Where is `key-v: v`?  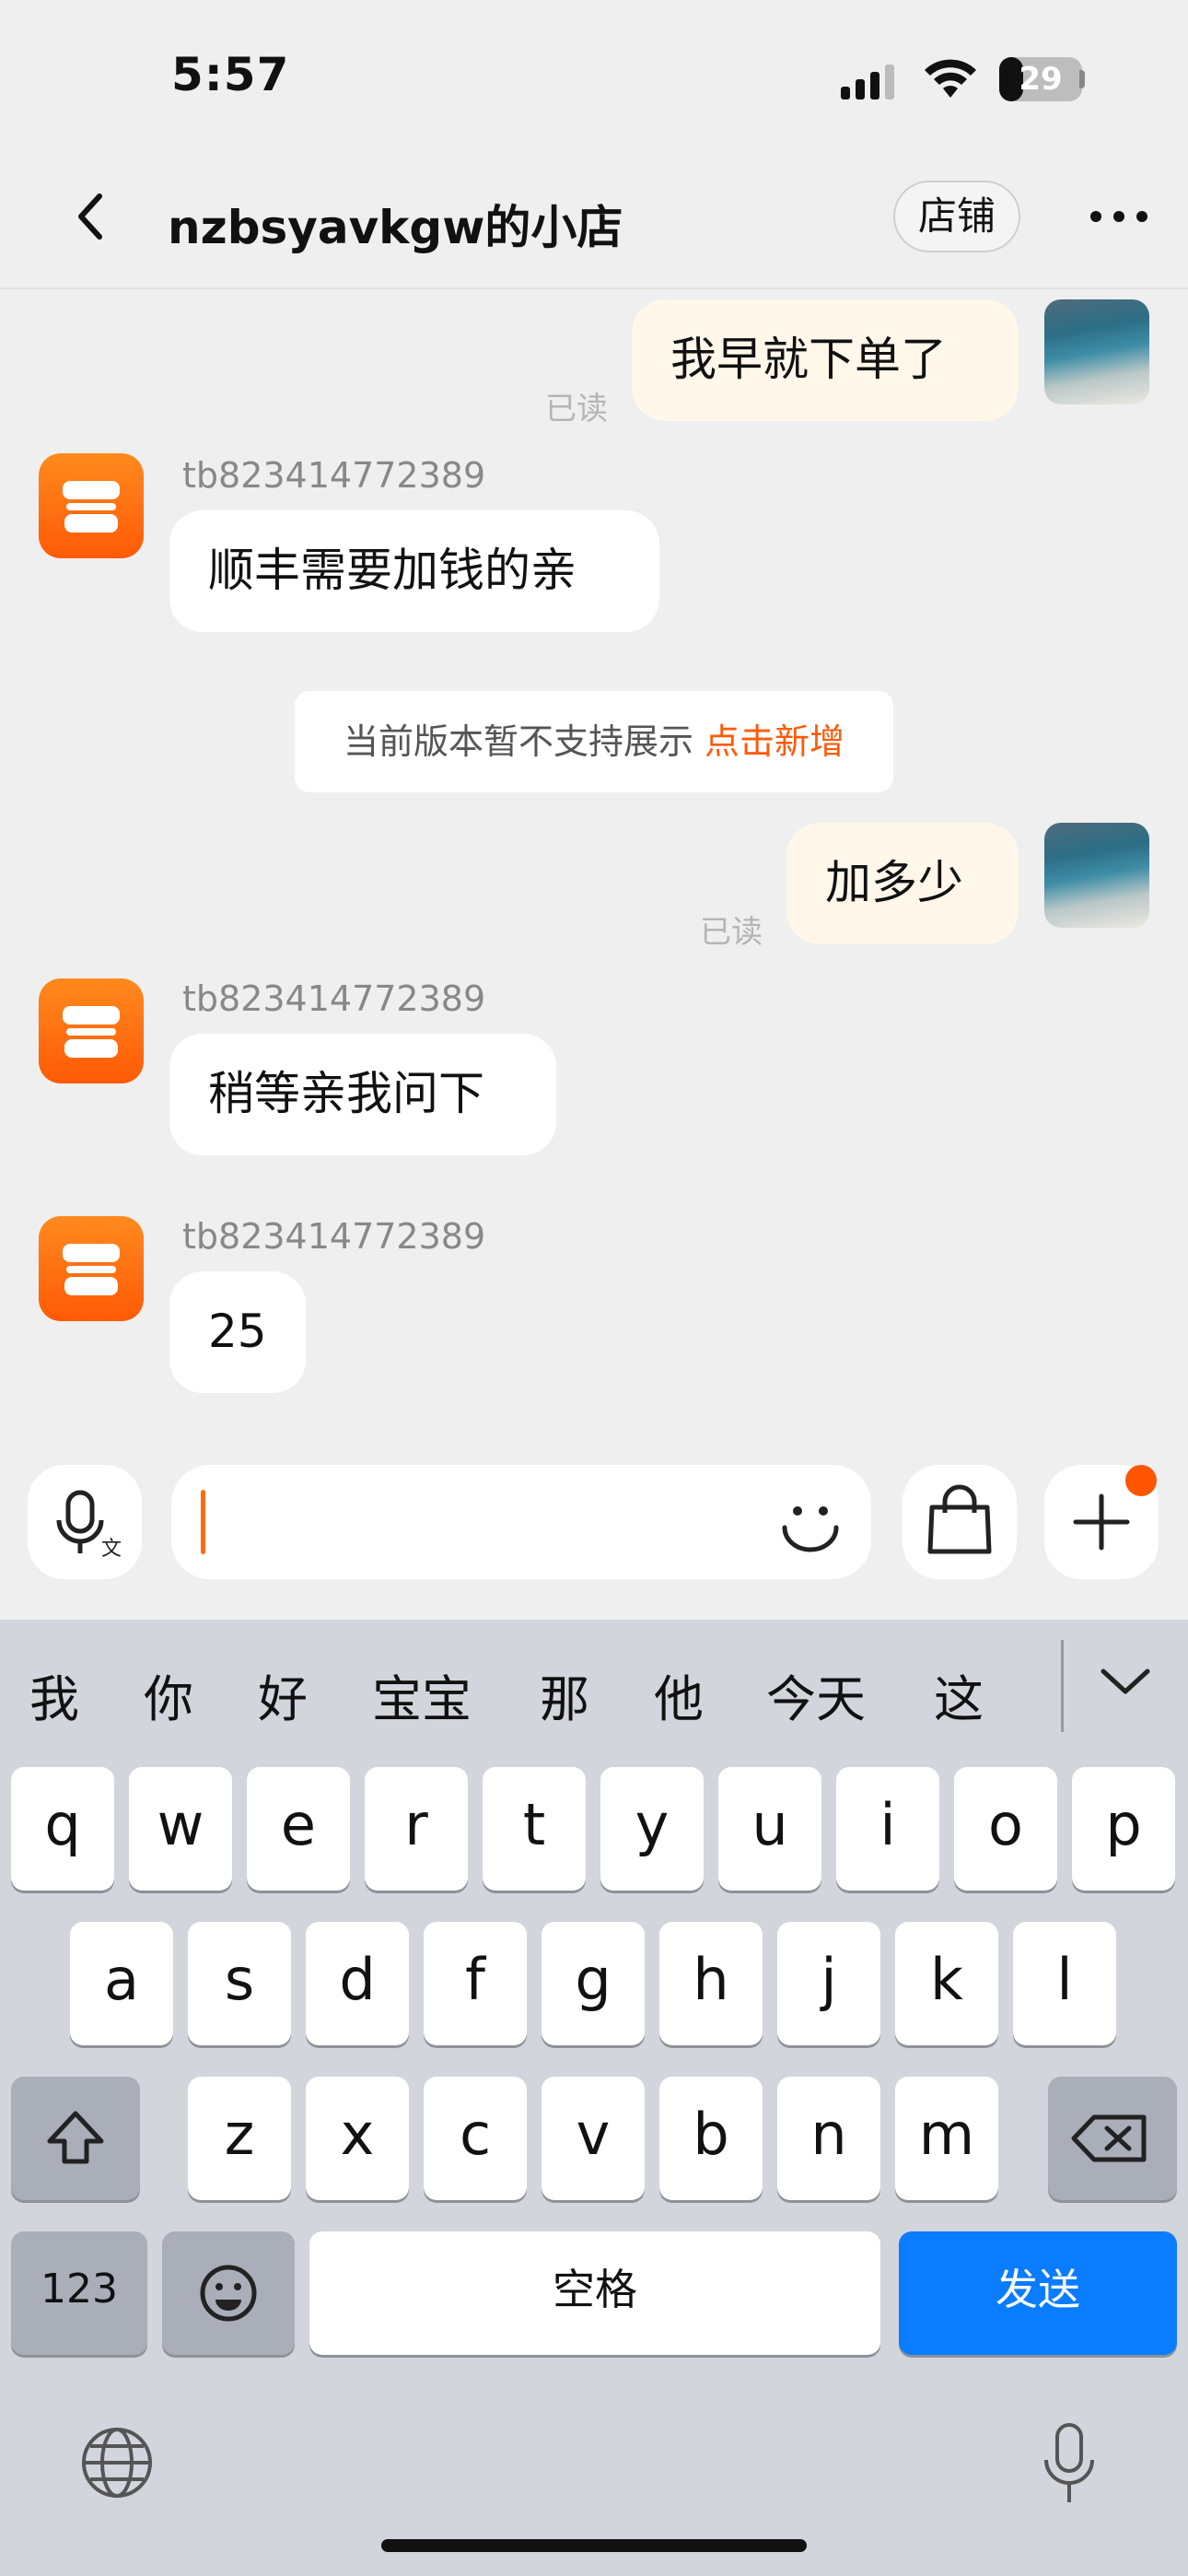
key-v: v is located at coordinates (593, 2138).